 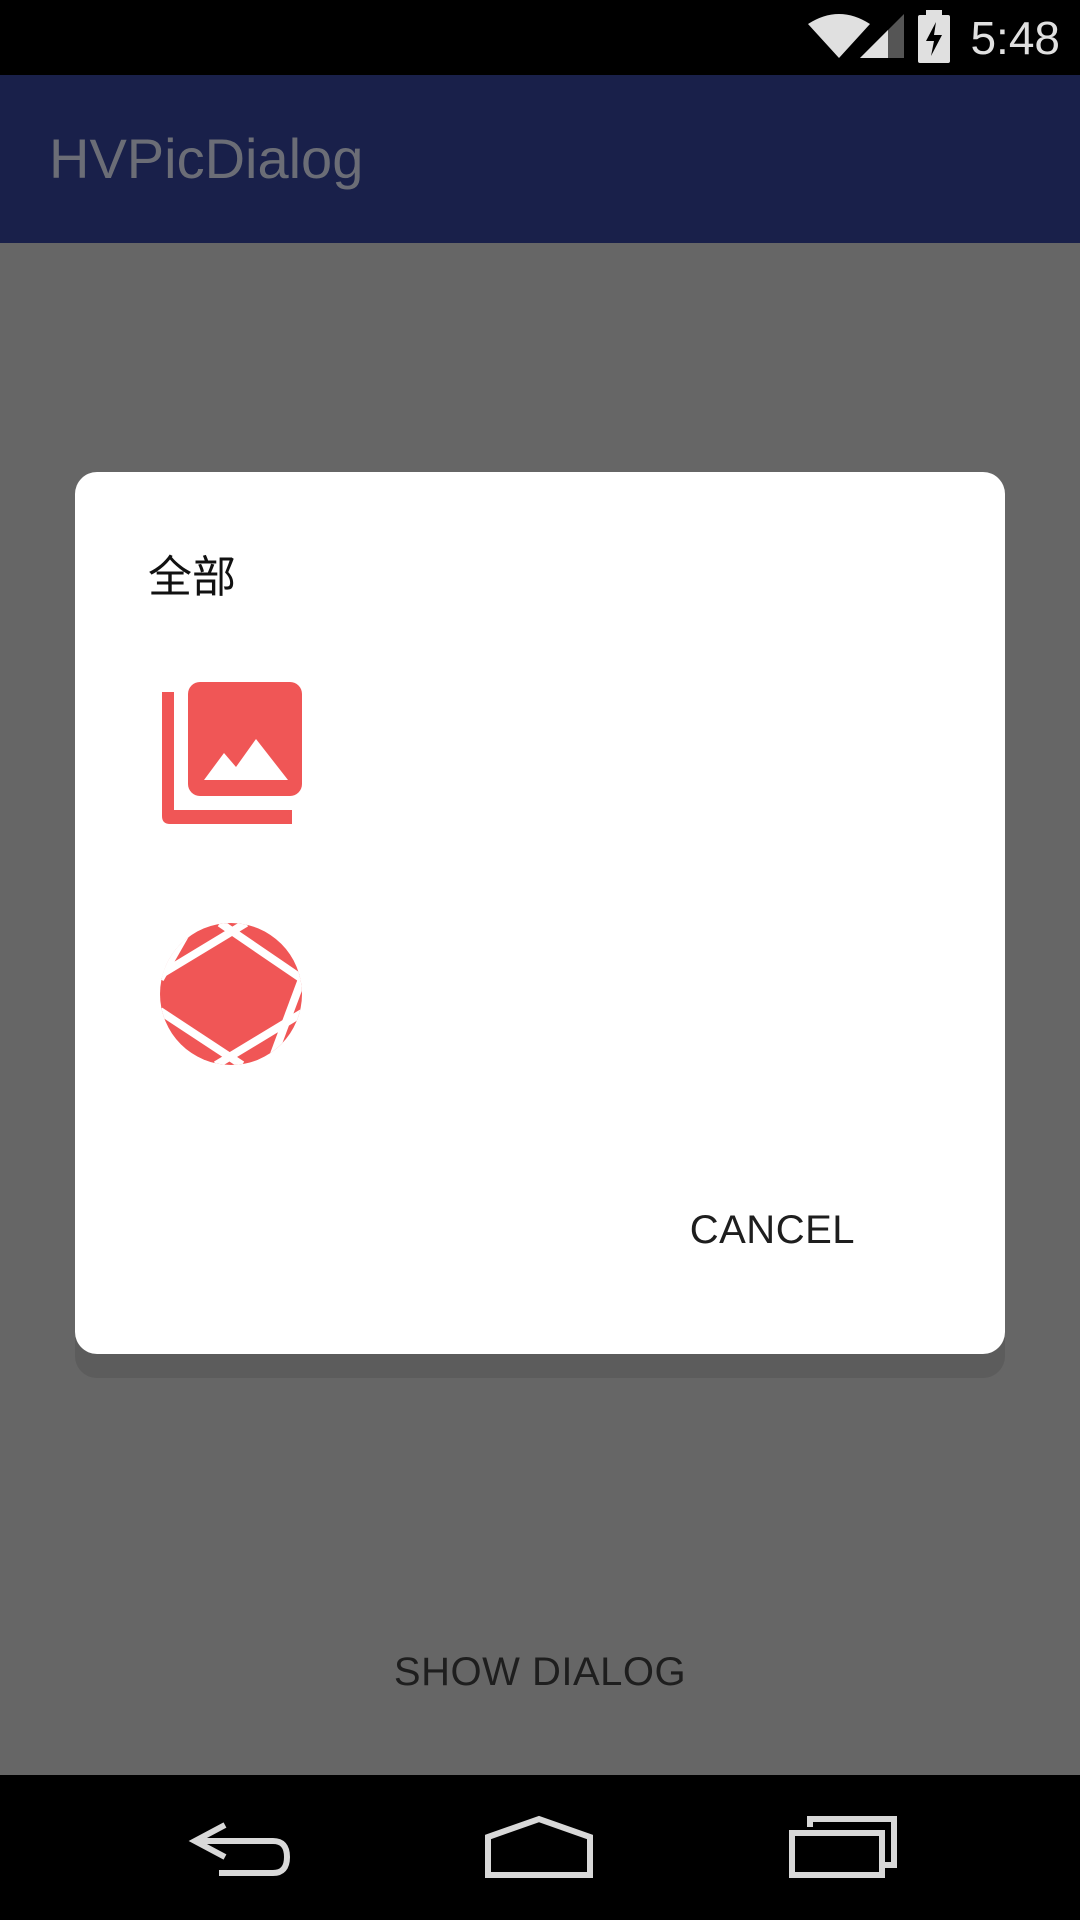 I want to click on app-title: HVPicDialog, so click(x=206, y=158).